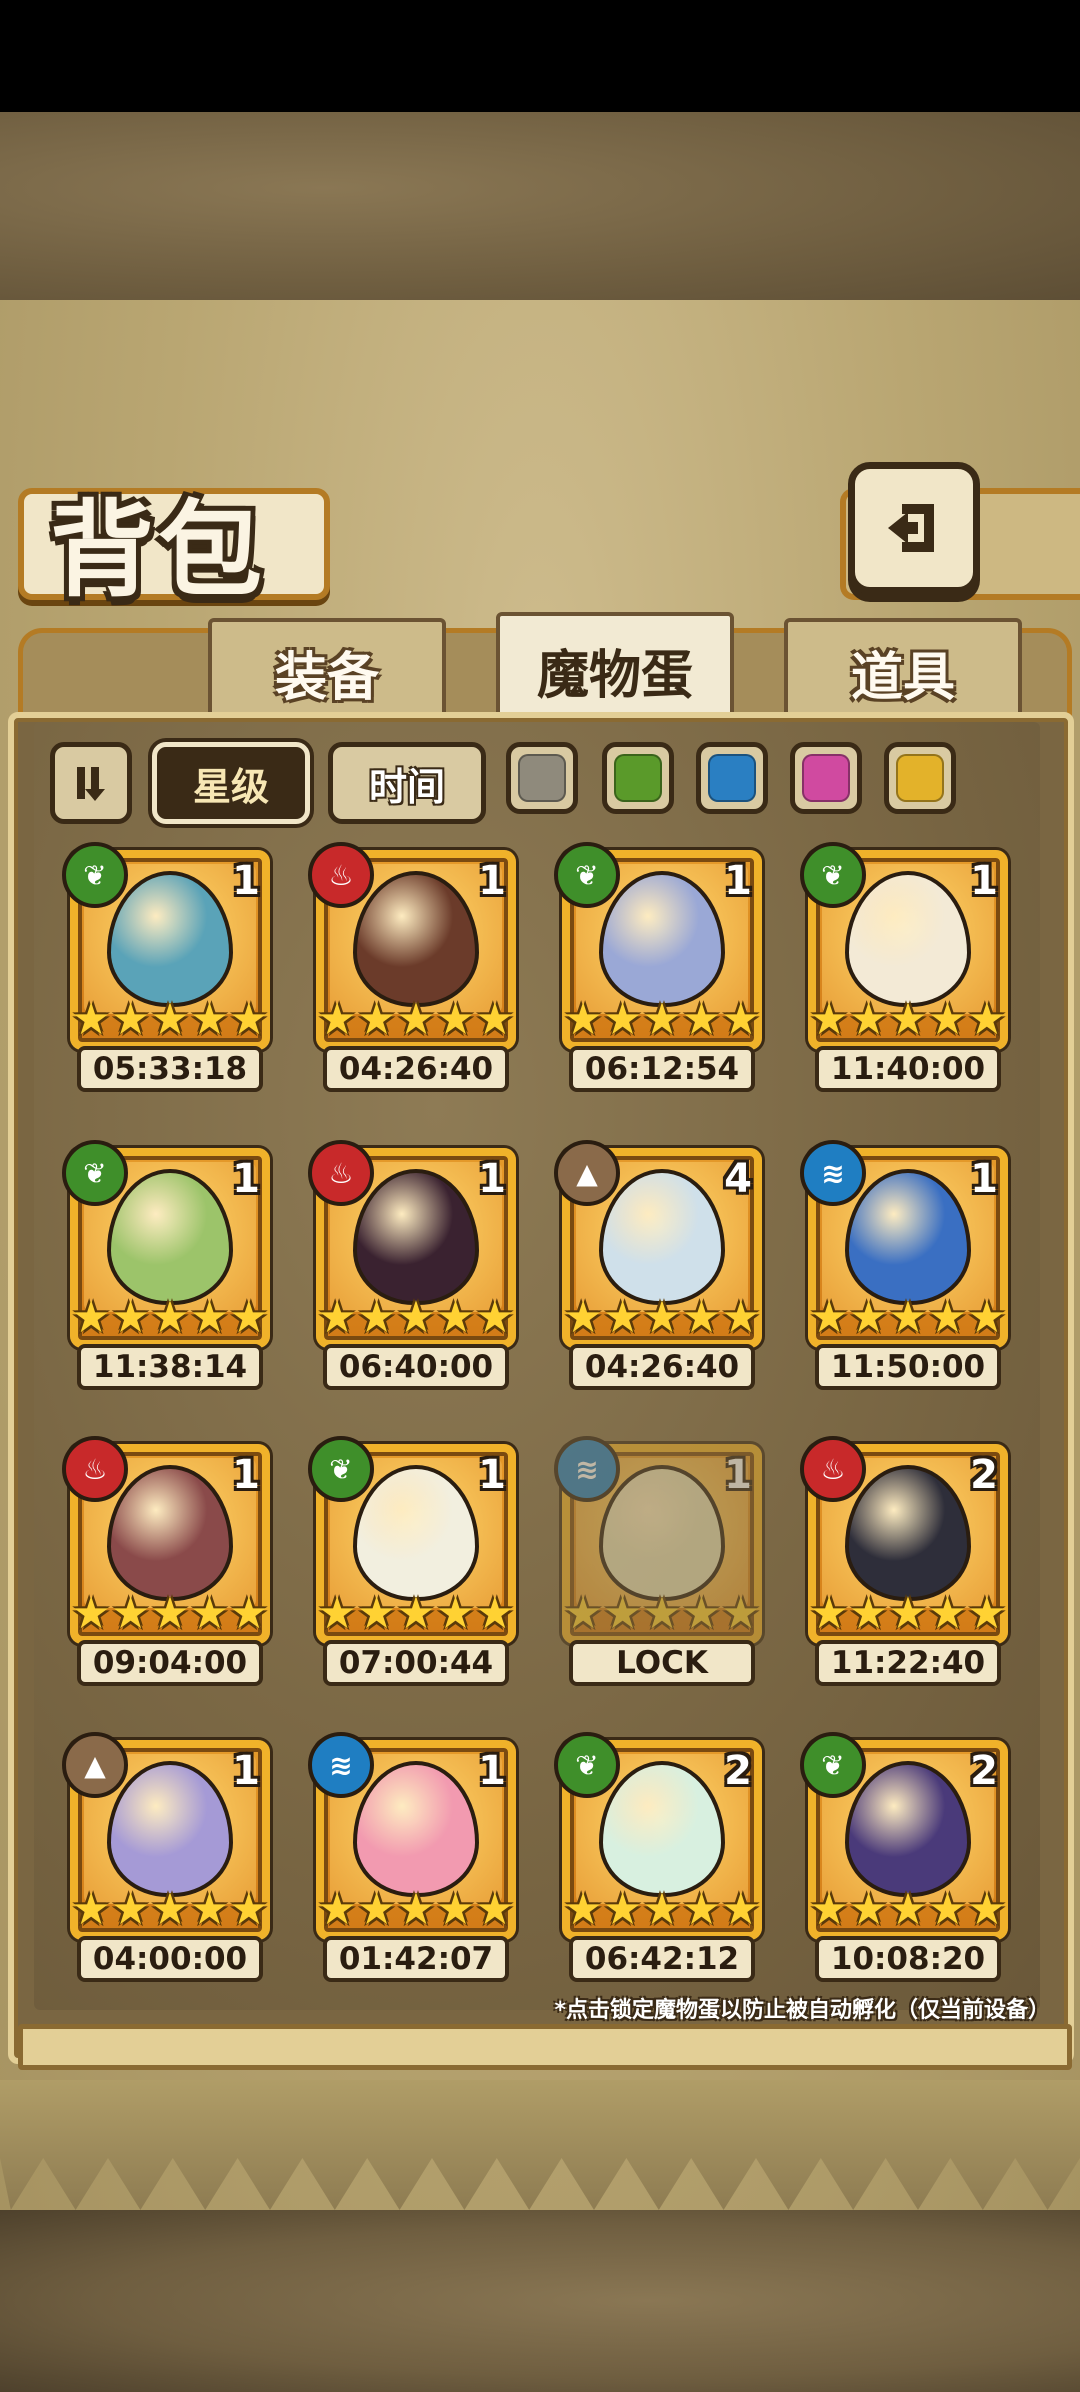 The image size is (1080, 2392). I want to click on egg-card: ♨ 2 ★★★★★, so click(904, 1540).